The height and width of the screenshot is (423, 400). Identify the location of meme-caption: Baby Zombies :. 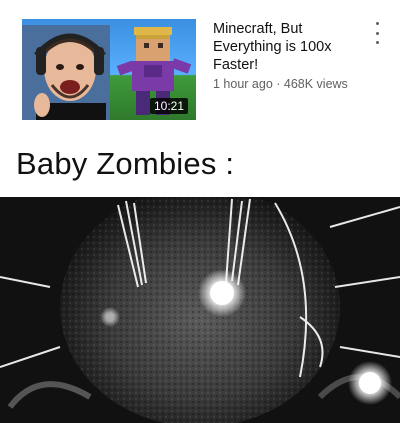
(125, 163).